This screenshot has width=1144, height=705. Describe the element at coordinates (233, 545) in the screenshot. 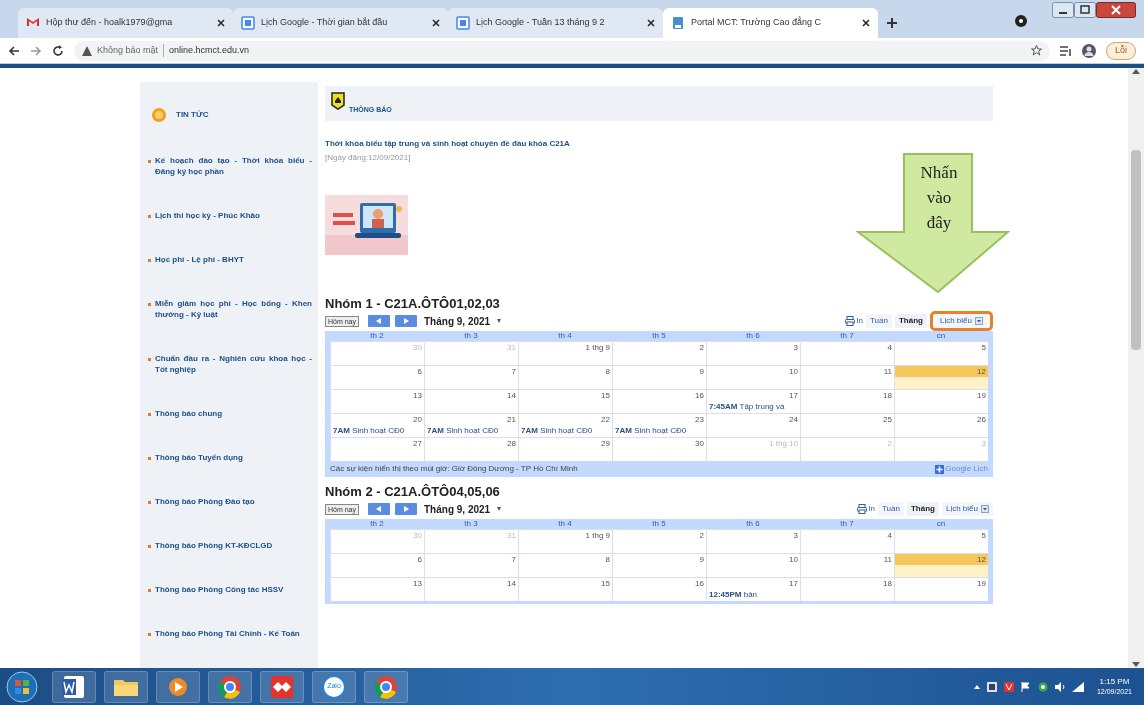

I see `sidebar-link: Thông báo Phòng KT-KĐCLGD` at that location.